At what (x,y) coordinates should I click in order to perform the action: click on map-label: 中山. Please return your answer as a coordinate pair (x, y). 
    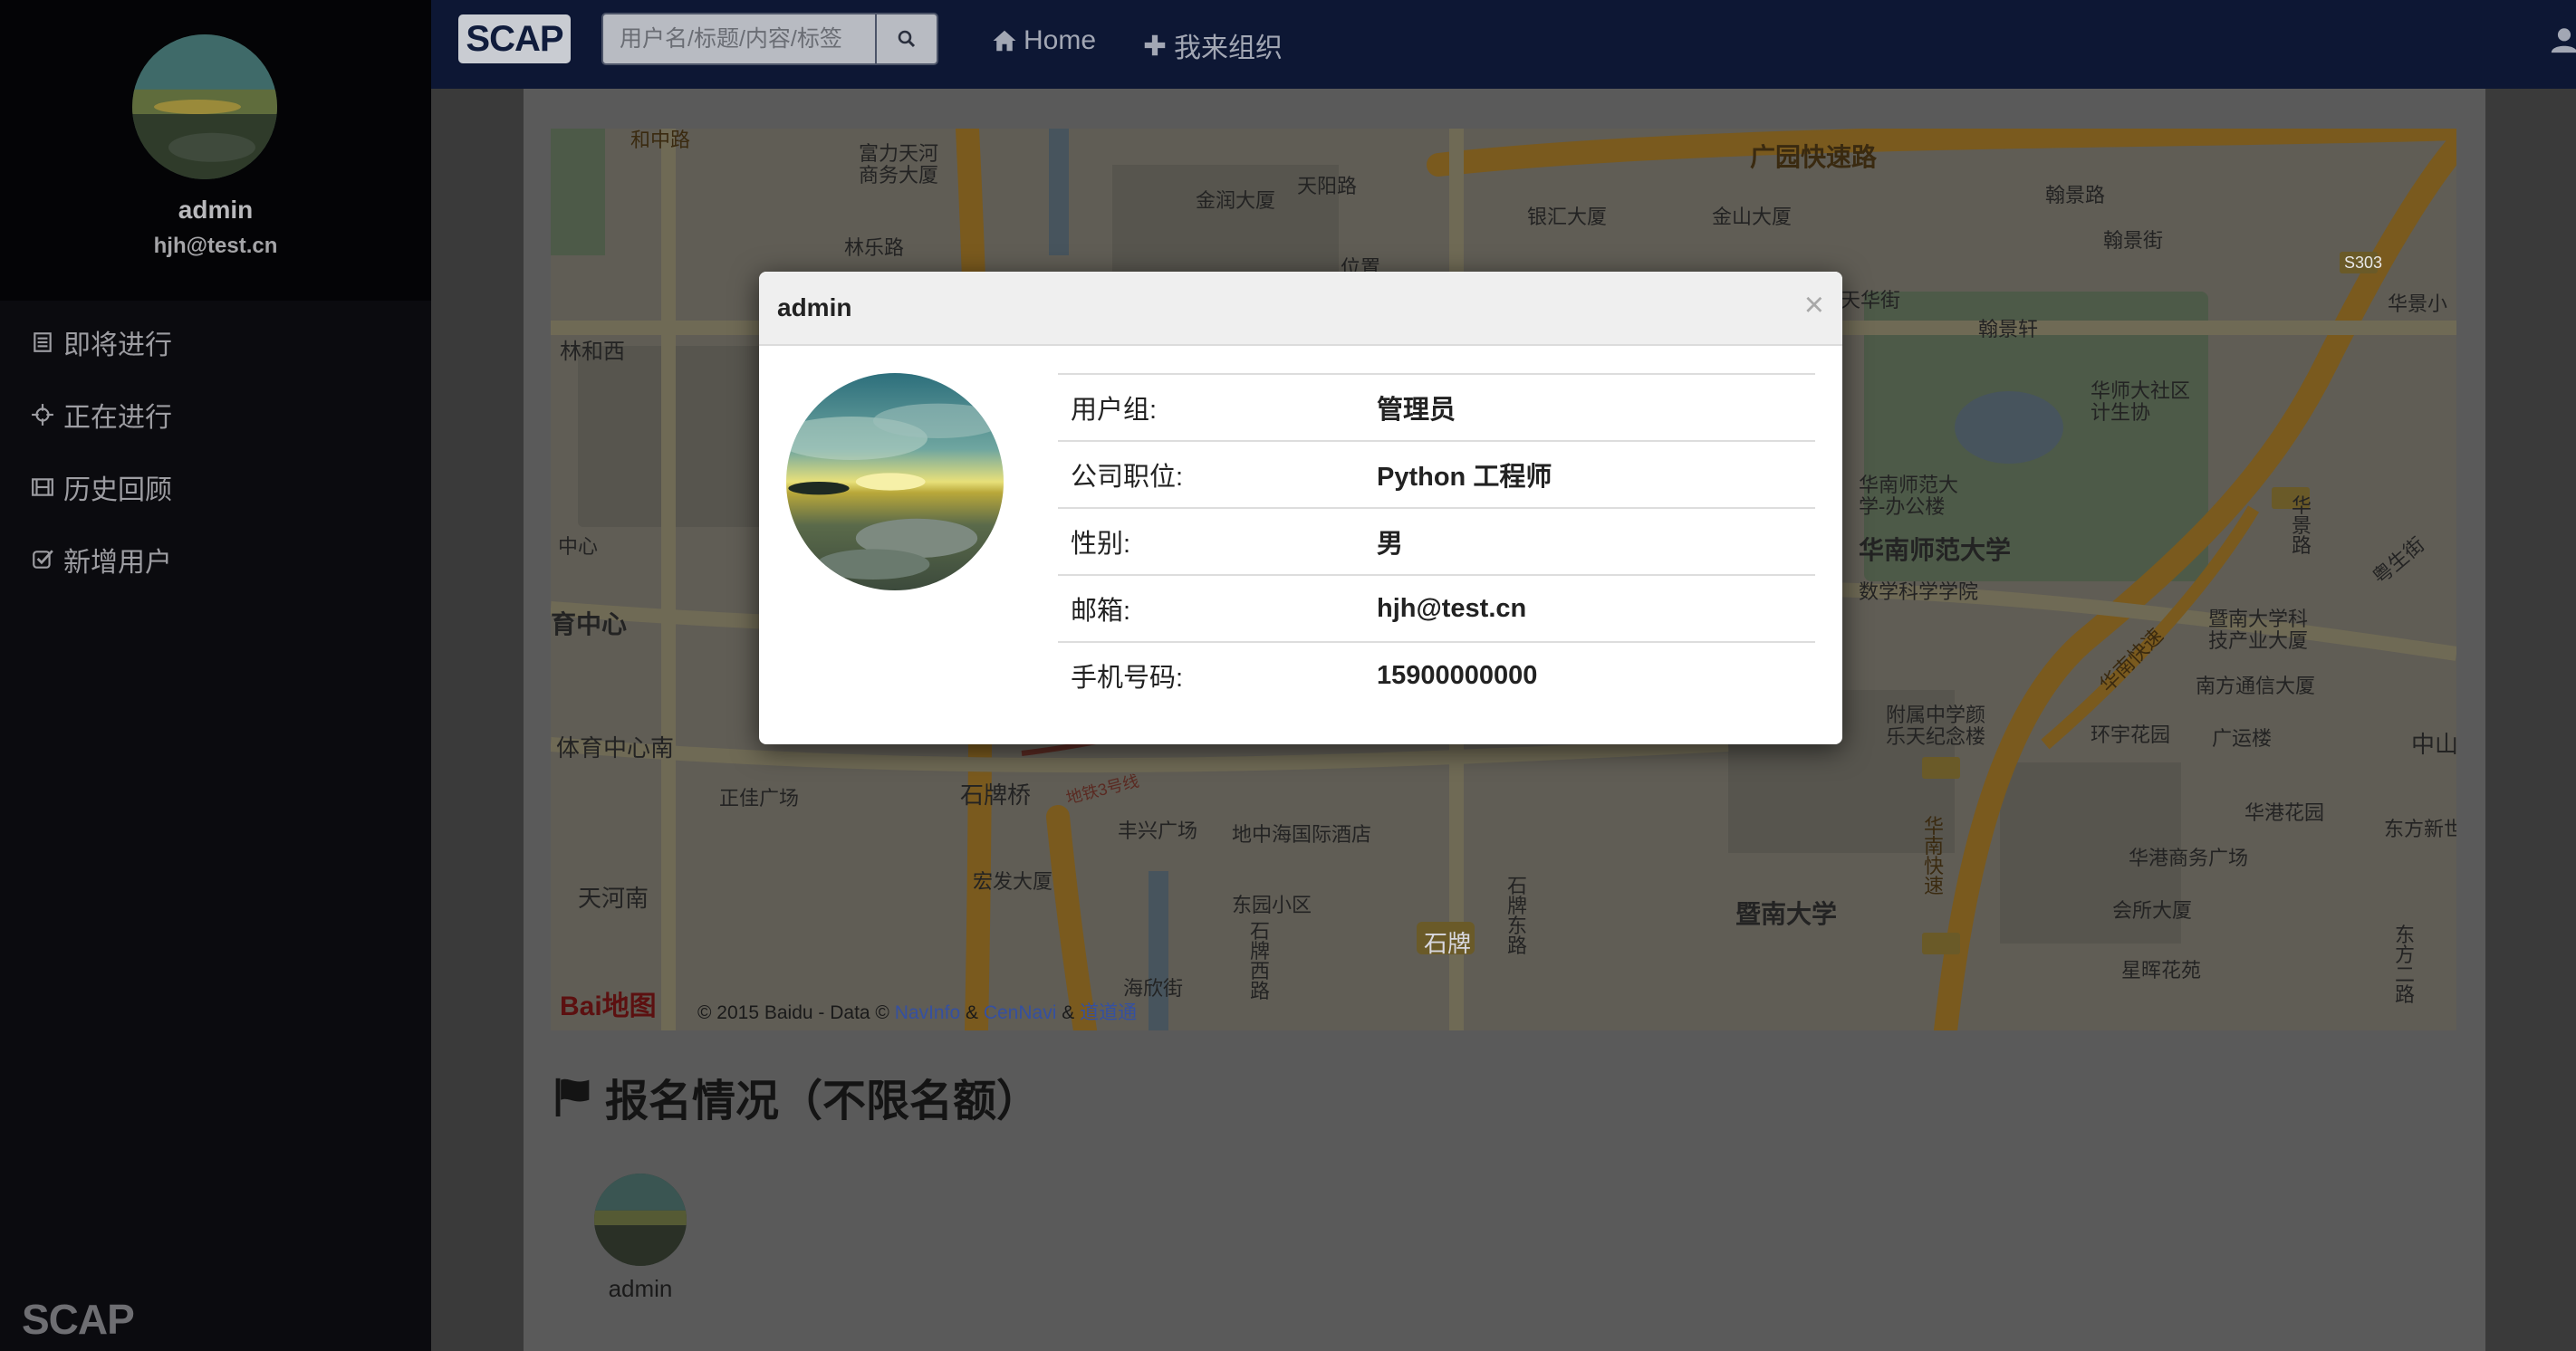
    Looking at the image, I should click on (2433, 744).